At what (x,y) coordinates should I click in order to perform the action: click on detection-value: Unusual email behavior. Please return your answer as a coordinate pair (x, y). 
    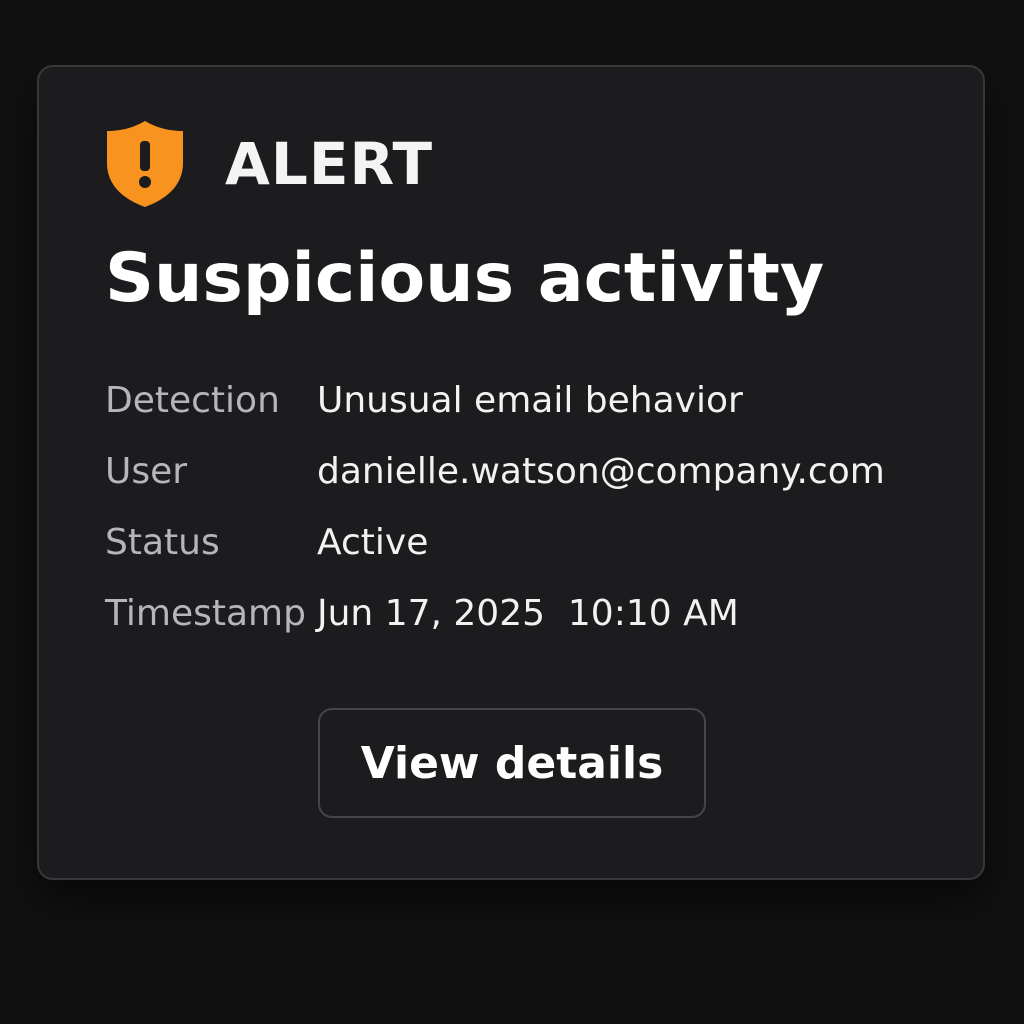
    Looking at the image, I should click on (530, 400).